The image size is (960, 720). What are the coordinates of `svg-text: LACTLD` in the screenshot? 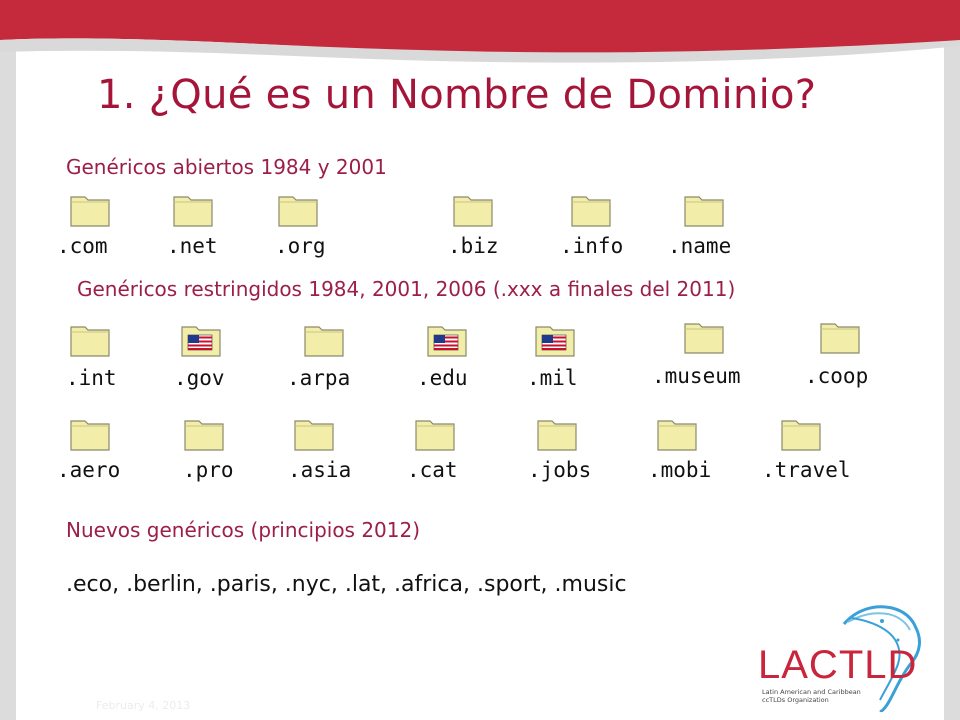 It's located at (837, 665).